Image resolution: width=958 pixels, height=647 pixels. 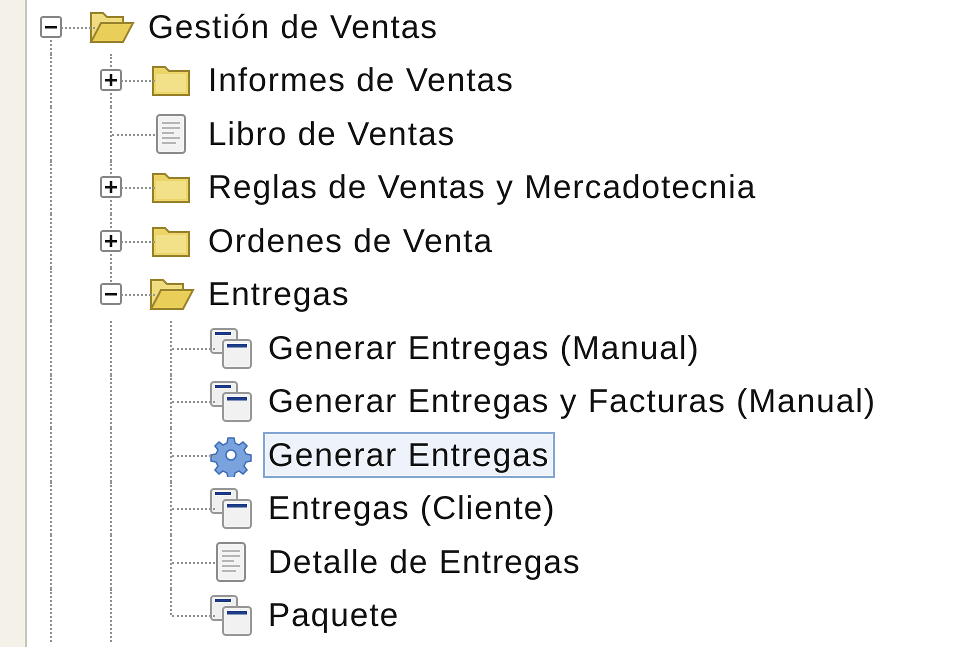 What do you see at coordinates (409, 455) in the screenshot?
I see `tree-item: Generar Entregas` at bounding box center [409, 455].